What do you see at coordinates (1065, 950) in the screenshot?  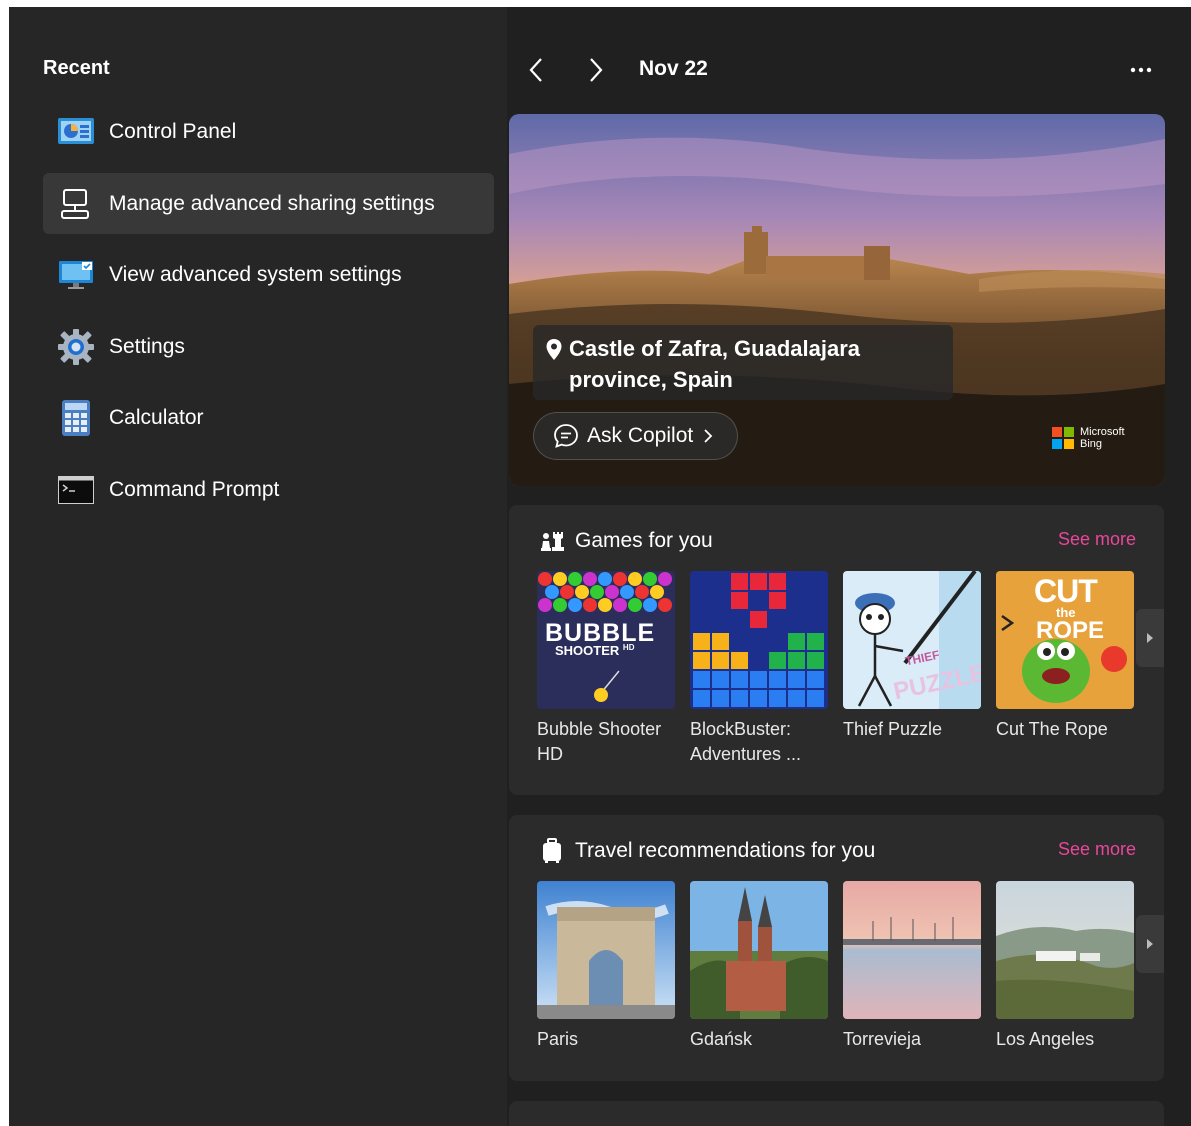 I see `los-angeles-photo` at bounding box center [1065, 950].